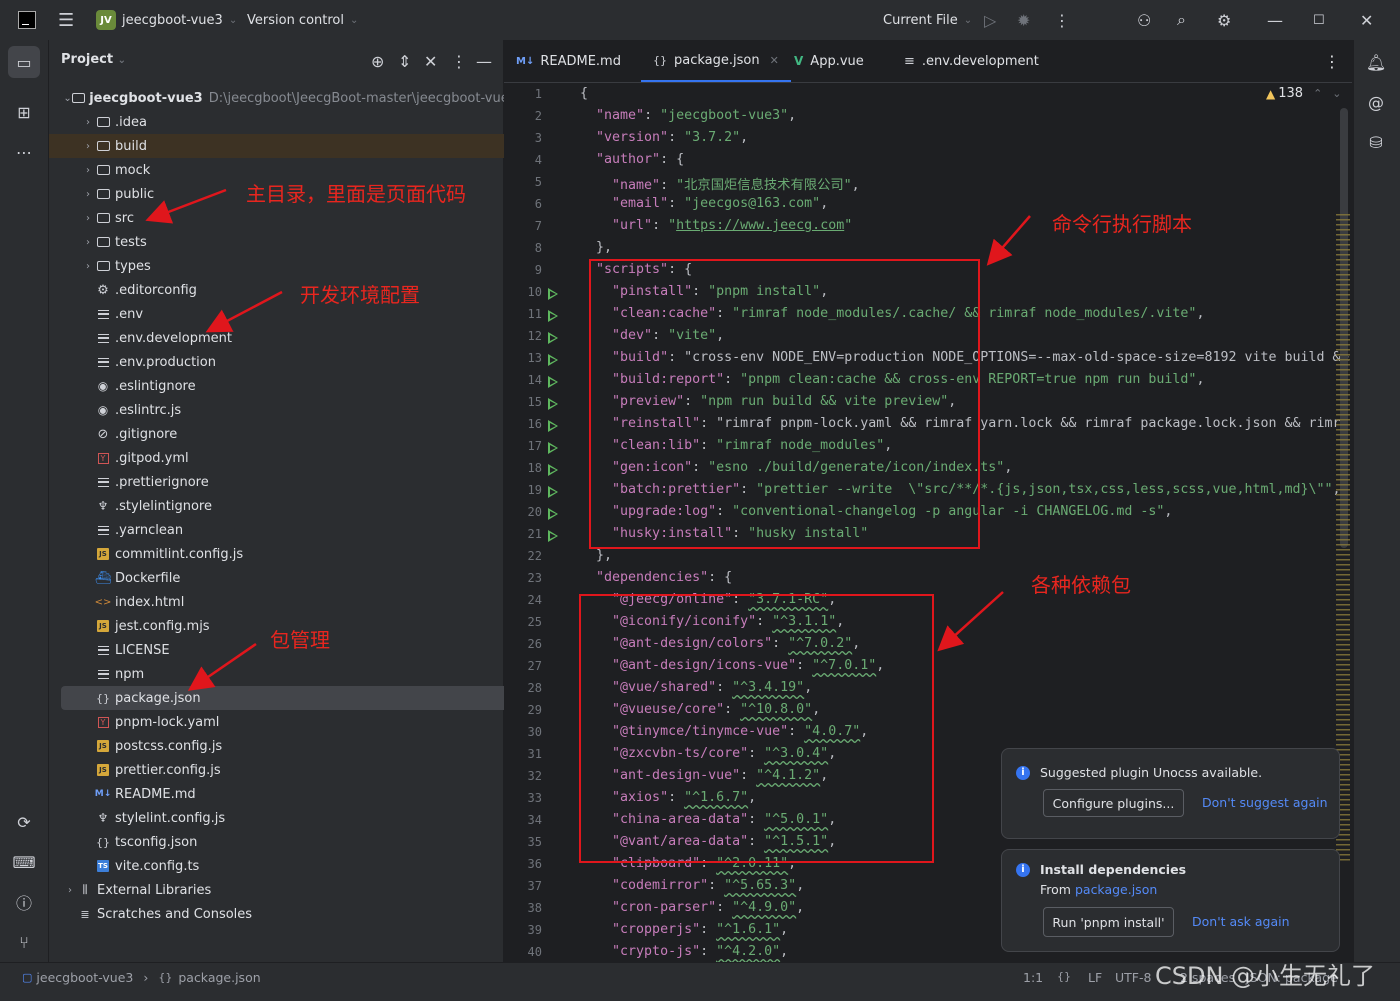  What do you see at coordinates (292, 674) in the screenshot?
I see `tree-item: npm` at bounding box center [292, 674].